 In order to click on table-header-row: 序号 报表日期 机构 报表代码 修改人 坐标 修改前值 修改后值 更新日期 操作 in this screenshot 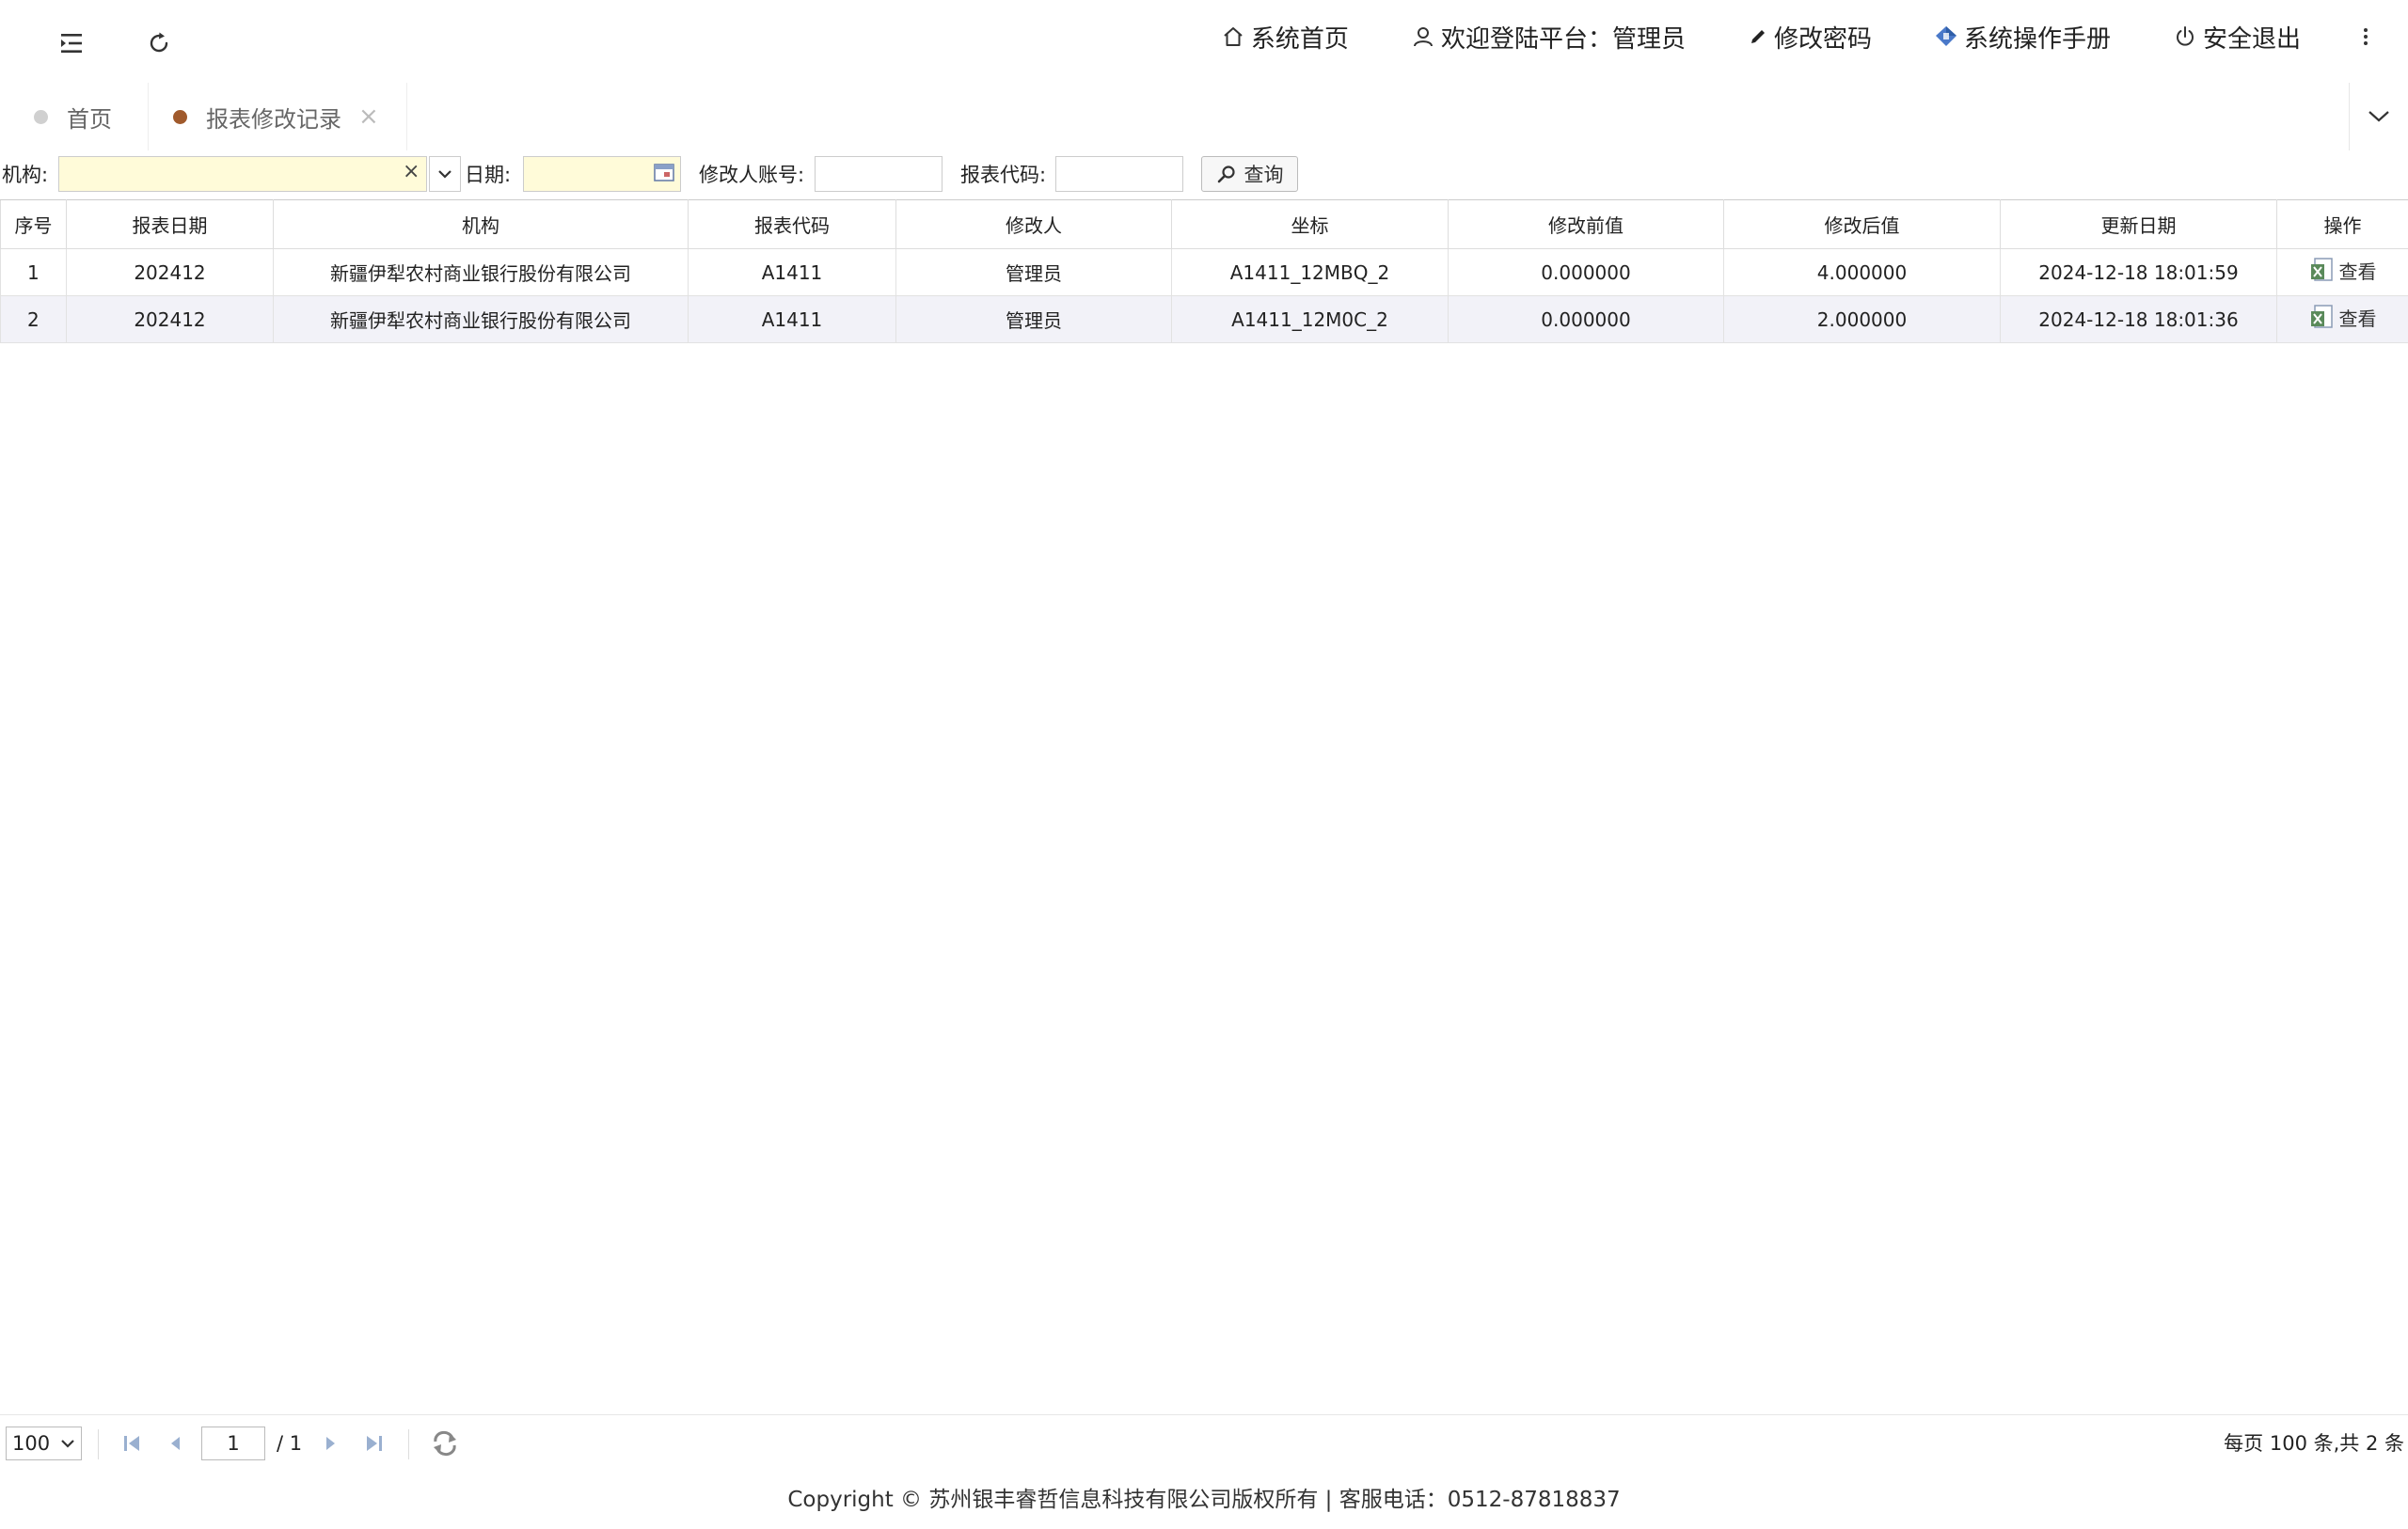, I will do `click(1204, 224)`.